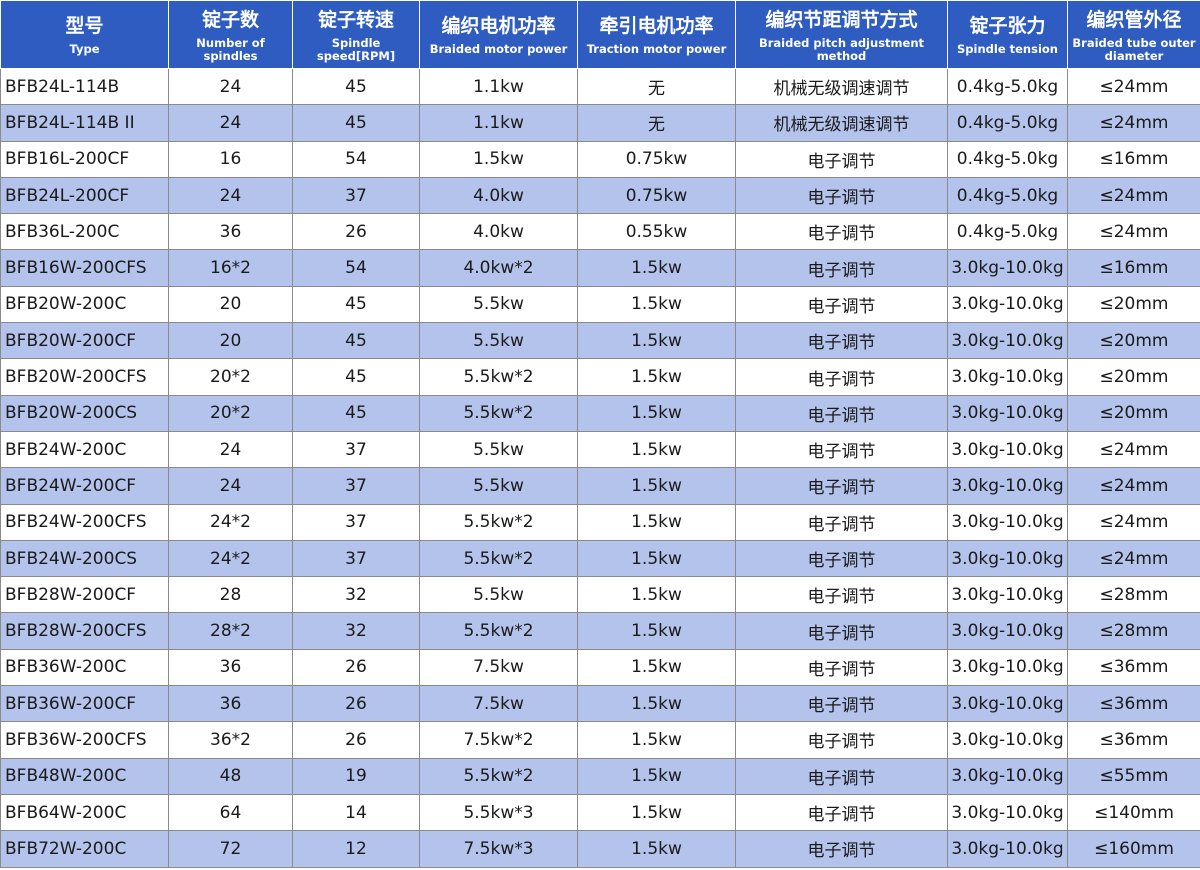 The height and width of the screenshot is (870, 1200). I want to click on cell-speed: 45, so click(356, 377).